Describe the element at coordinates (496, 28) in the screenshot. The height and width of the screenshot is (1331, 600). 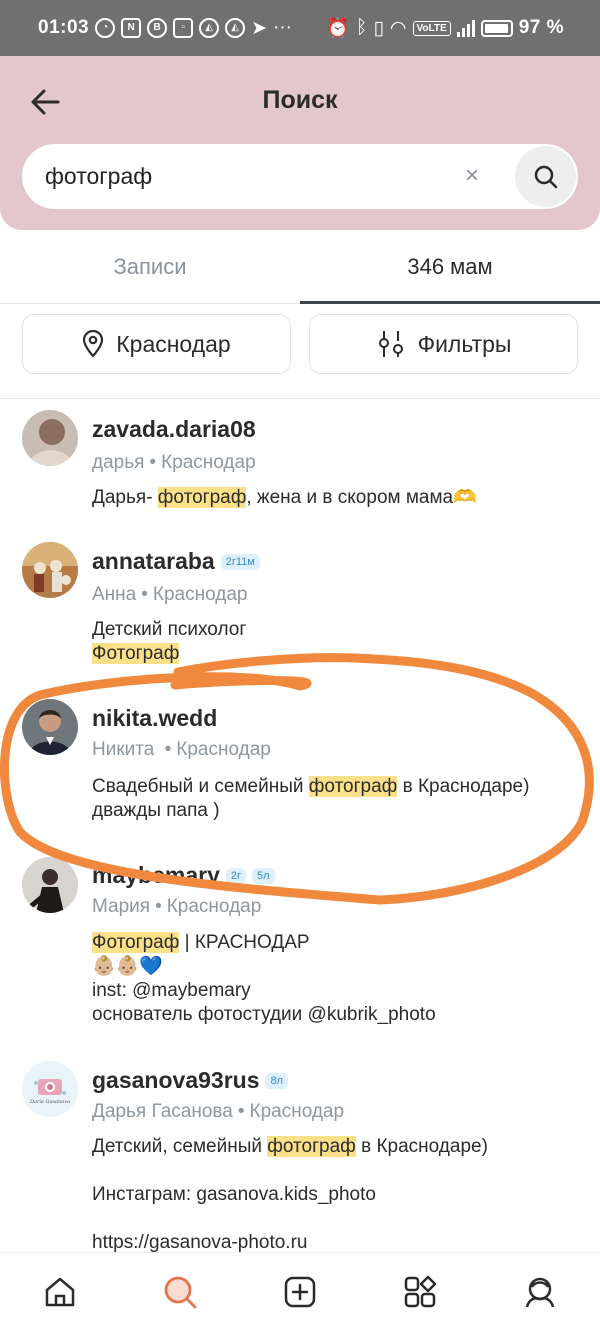
I see `battery-icon` at that location.